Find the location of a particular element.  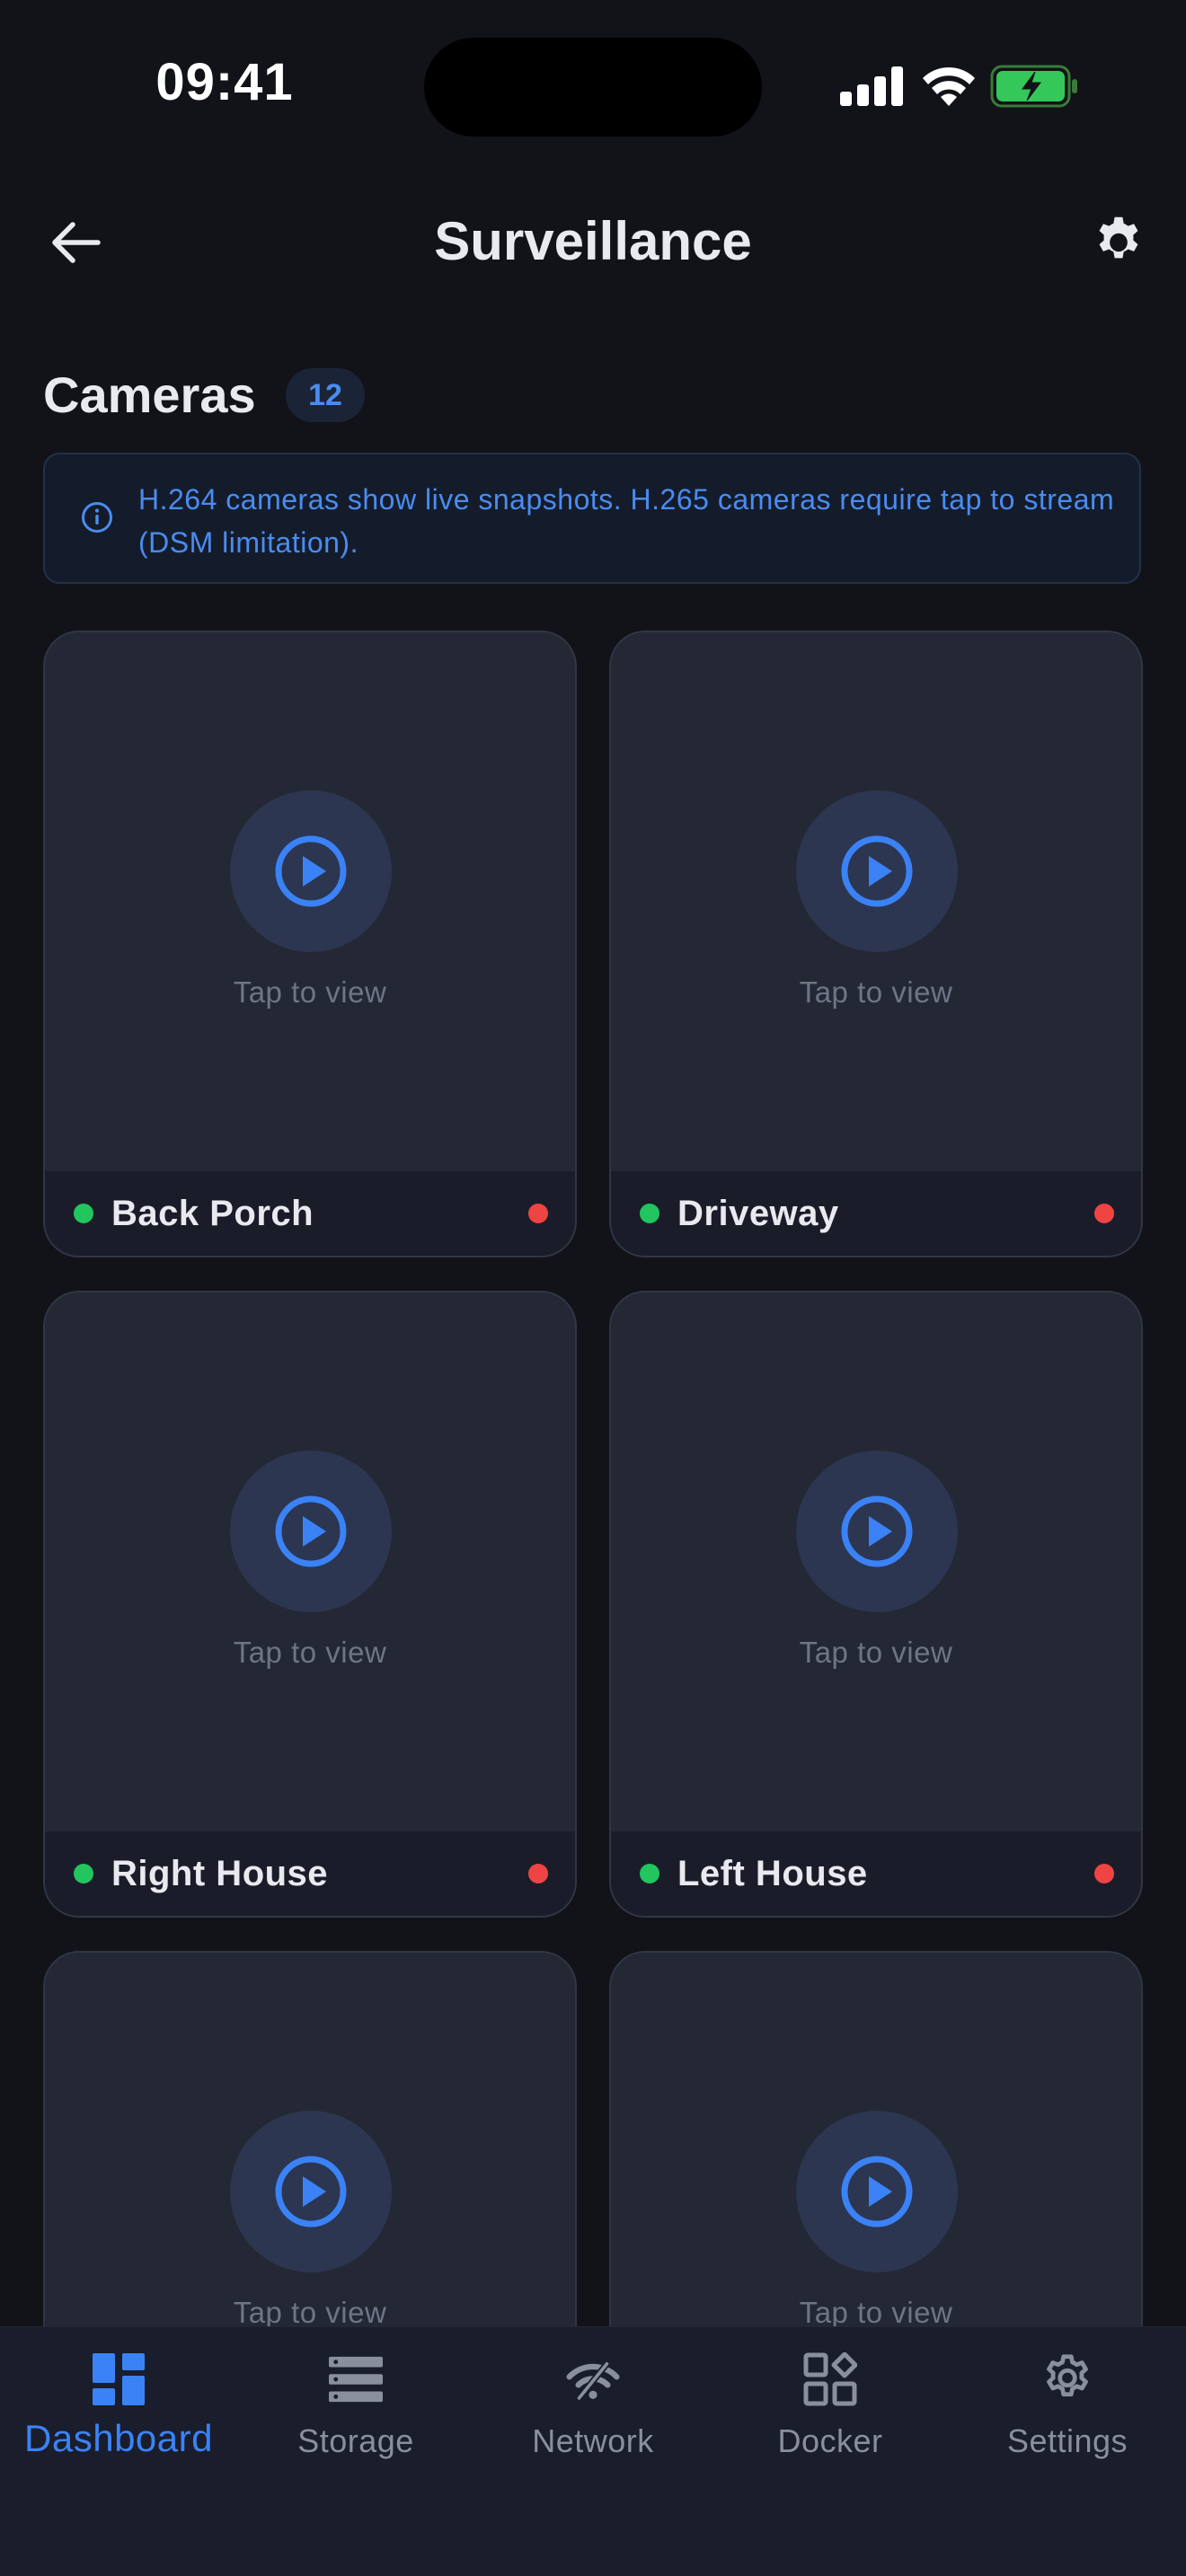

info-icon is located at coordinates (97, 519).